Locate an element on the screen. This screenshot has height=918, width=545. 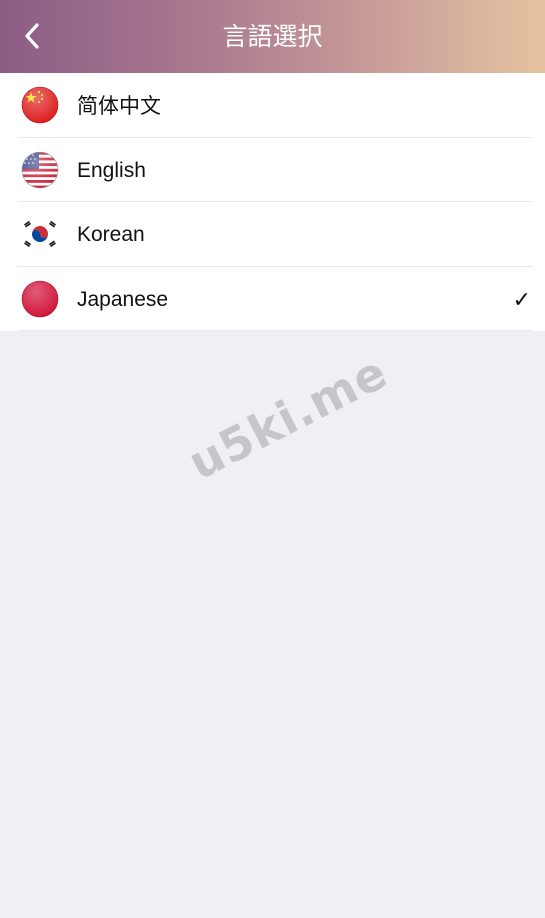
language-label: English is located at coordinates (111, 170).